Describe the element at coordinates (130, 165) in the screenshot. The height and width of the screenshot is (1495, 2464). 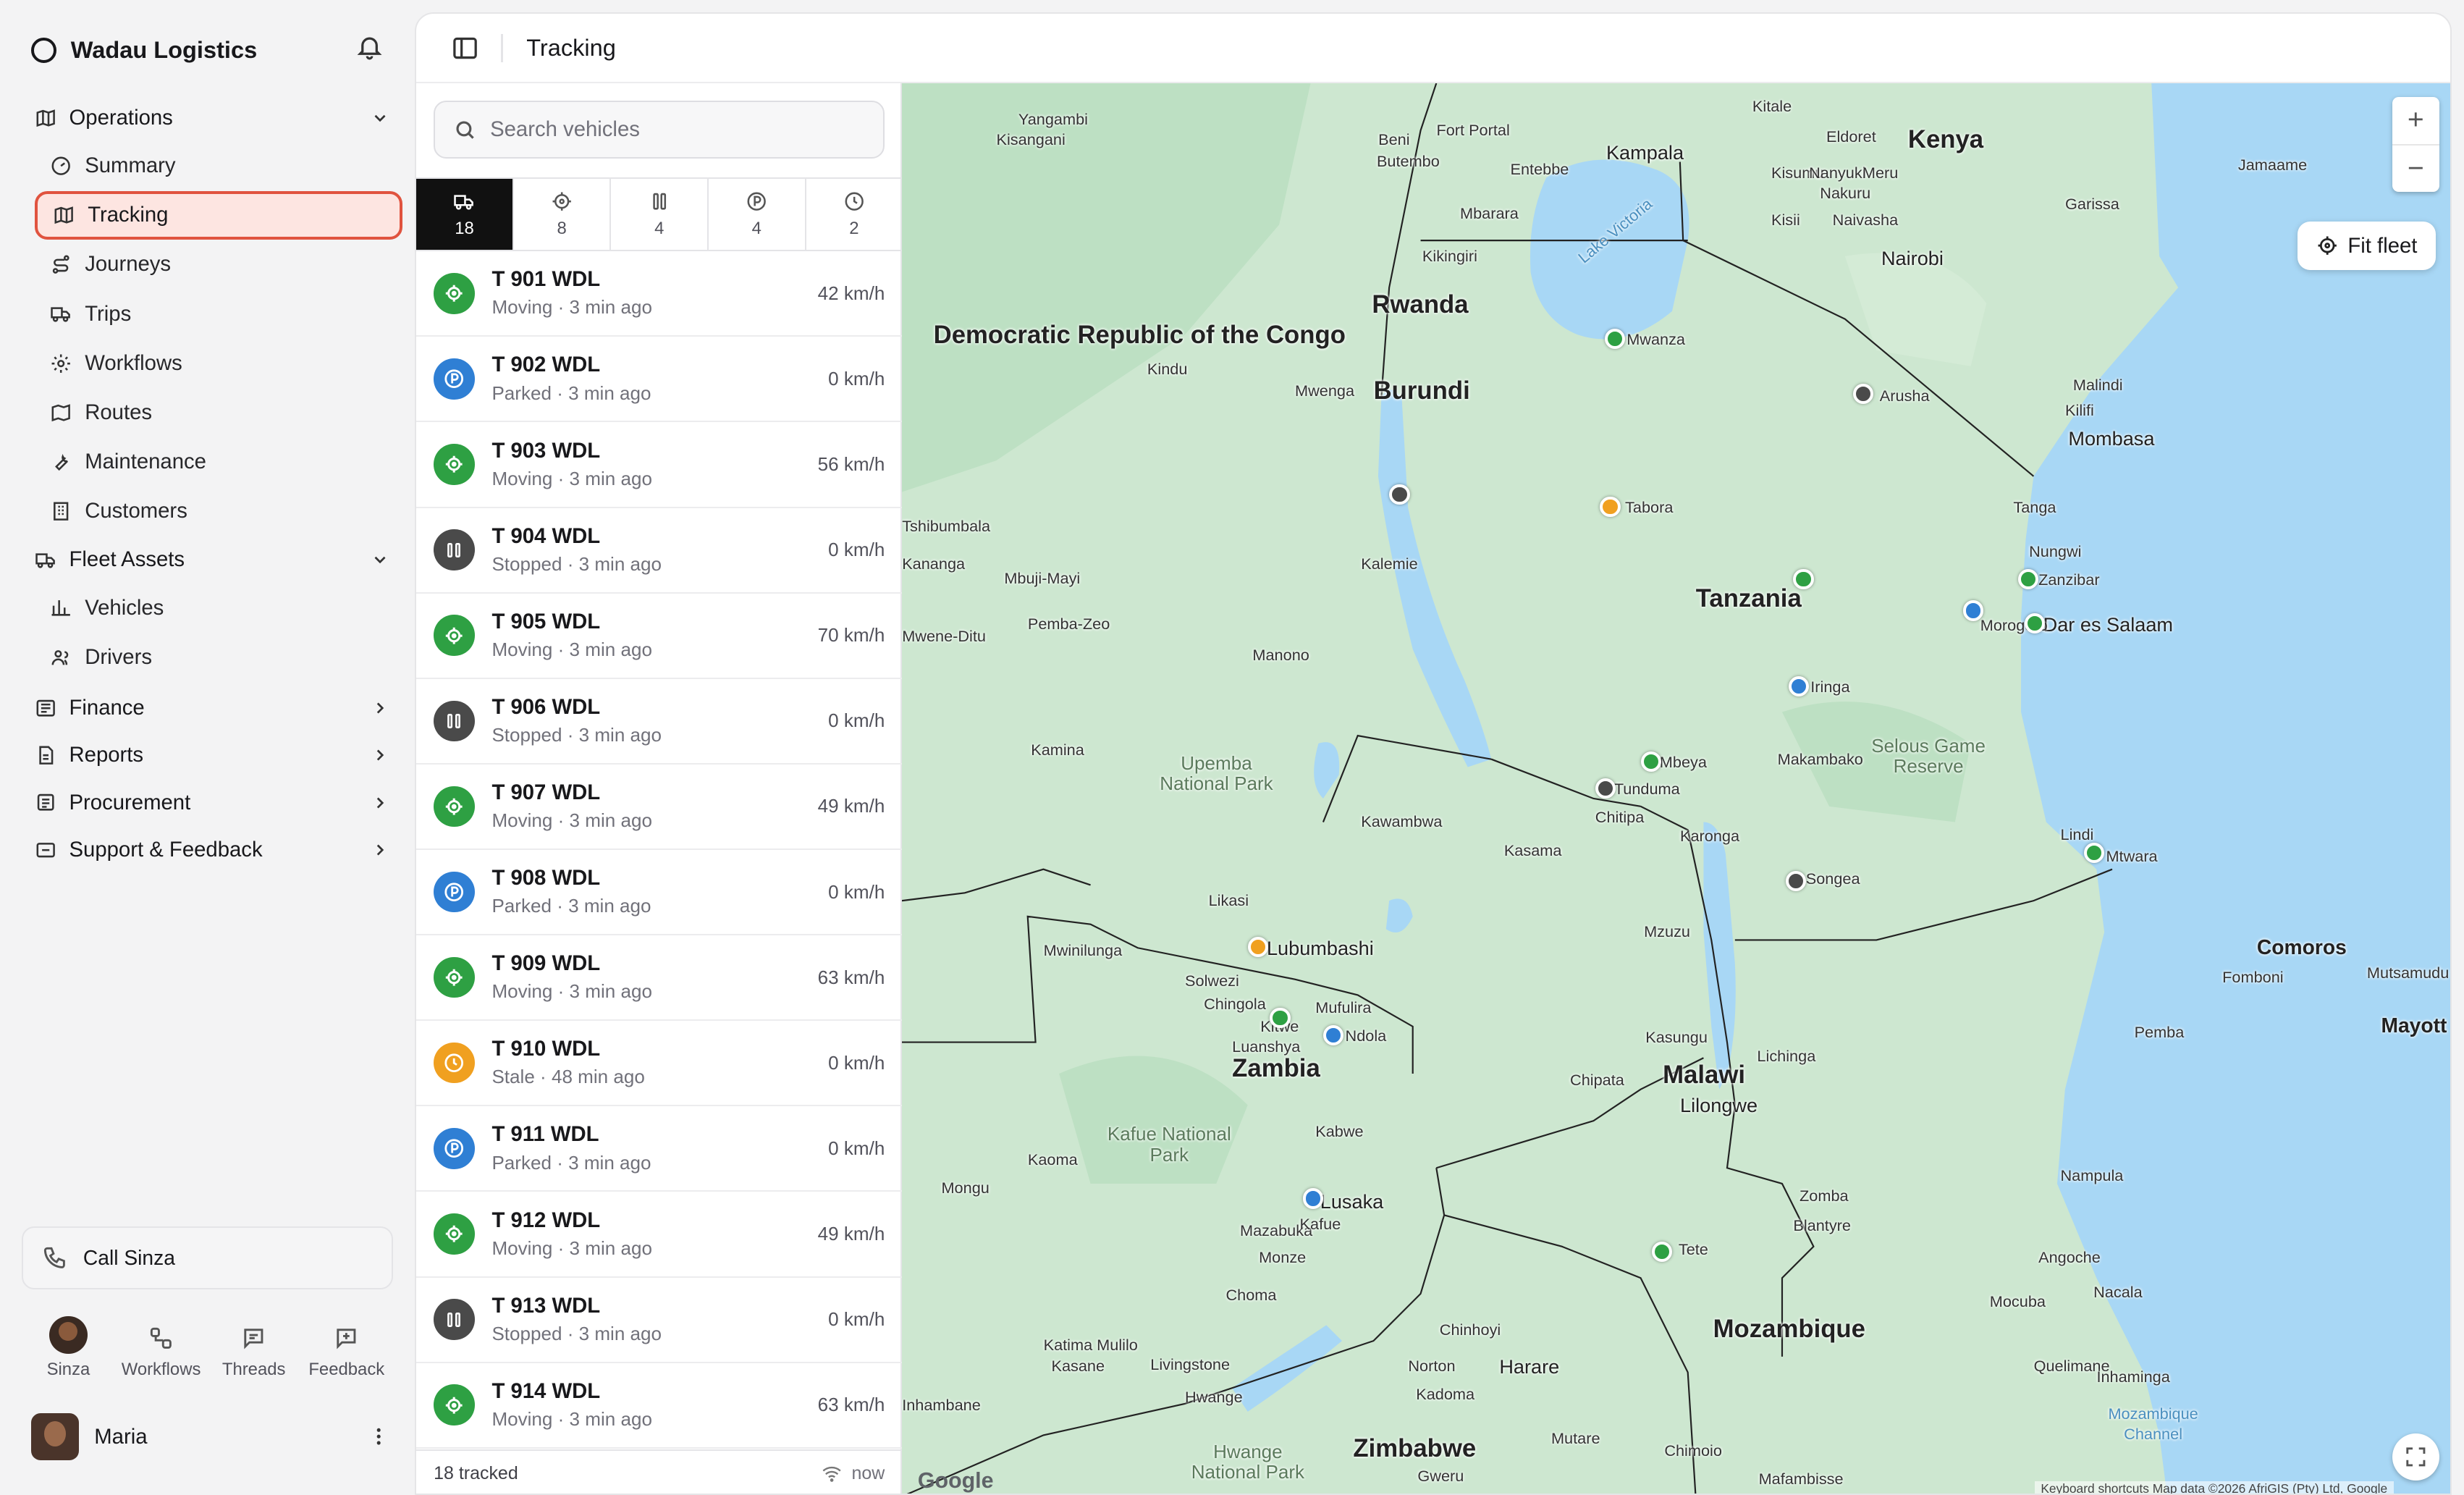
I see `sidebar-item-label: Summary` at that location.